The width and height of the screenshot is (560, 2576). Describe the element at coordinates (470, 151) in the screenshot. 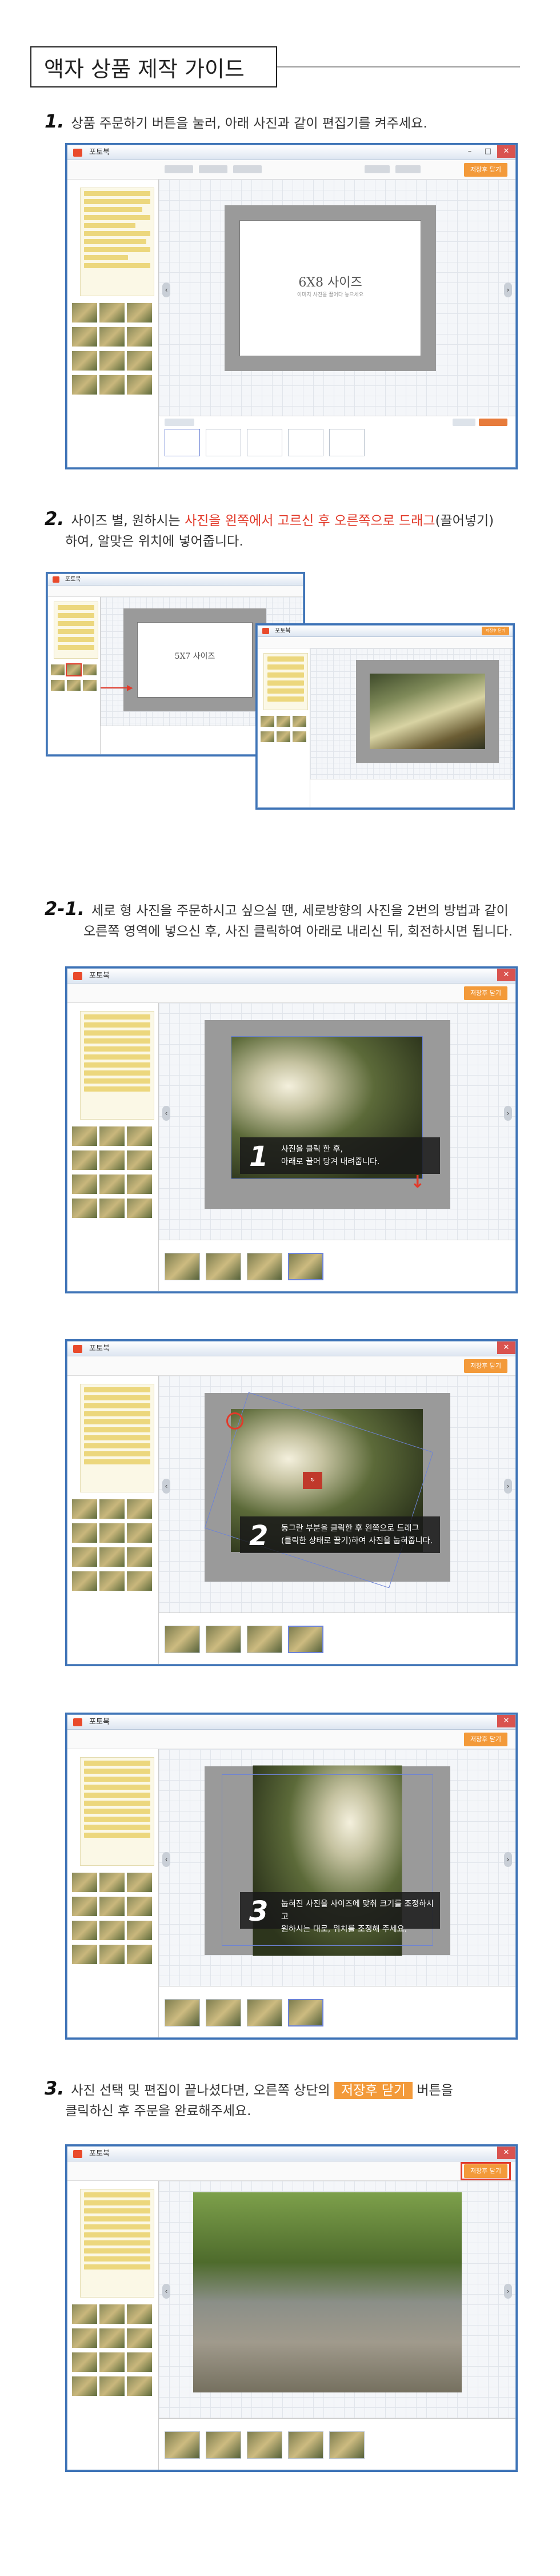

I see `minimize-icon: –` at that location.